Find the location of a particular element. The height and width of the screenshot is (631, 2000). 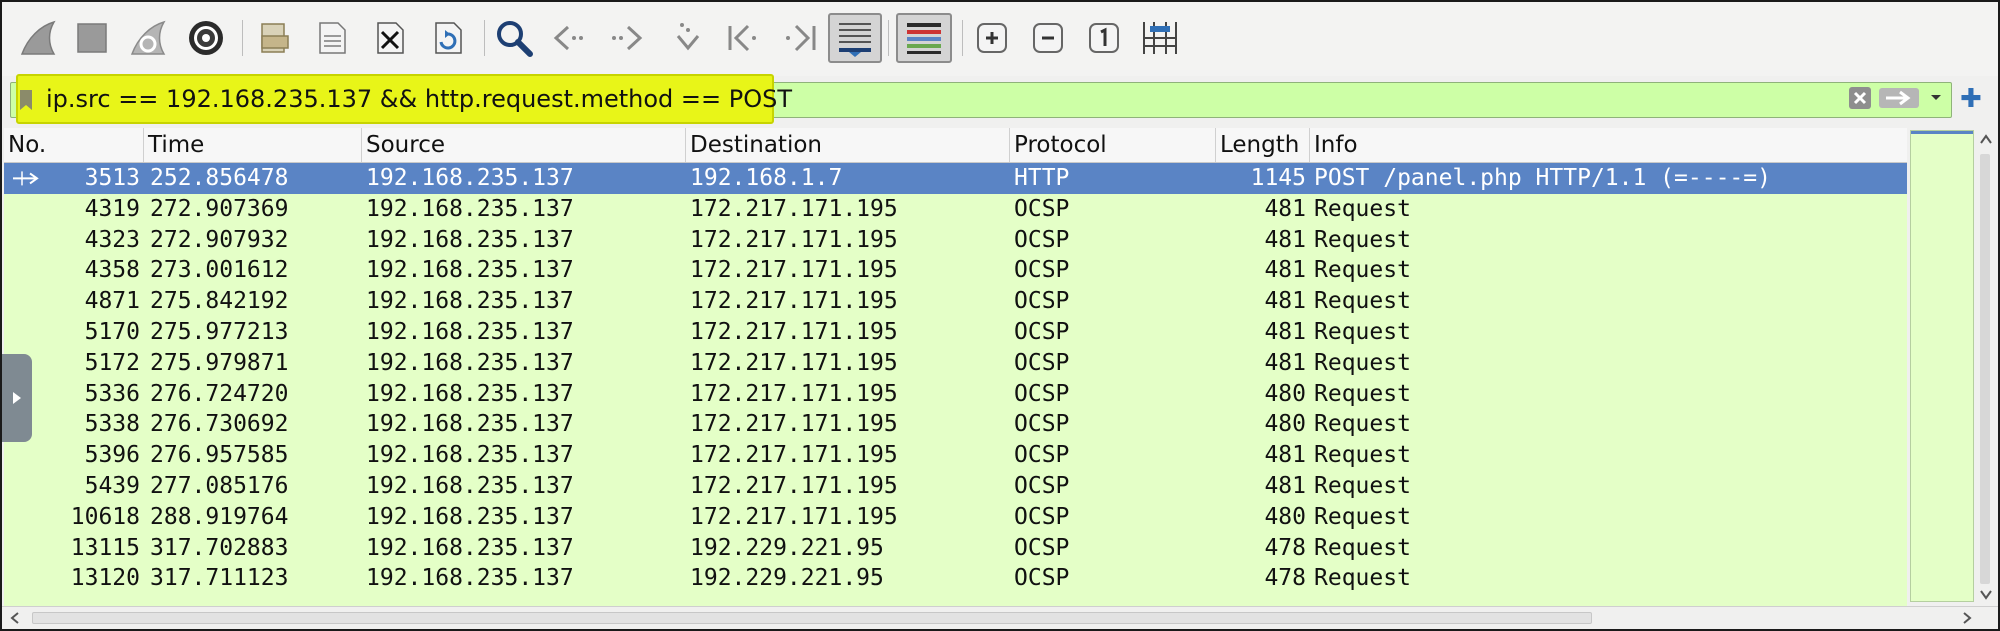

cell-time: 275.979871 is located at coordinates (219, 362).